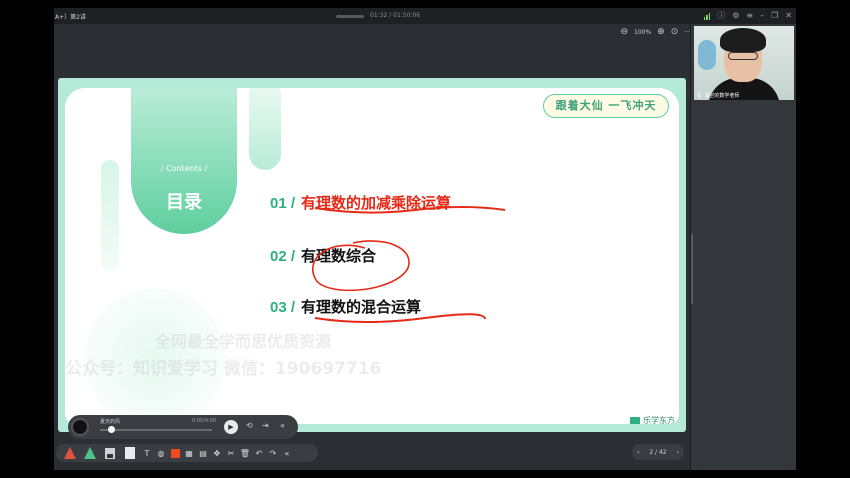 The image size is (850, 478). I want to click on exit-icon: ⇥, so click(265, 425).